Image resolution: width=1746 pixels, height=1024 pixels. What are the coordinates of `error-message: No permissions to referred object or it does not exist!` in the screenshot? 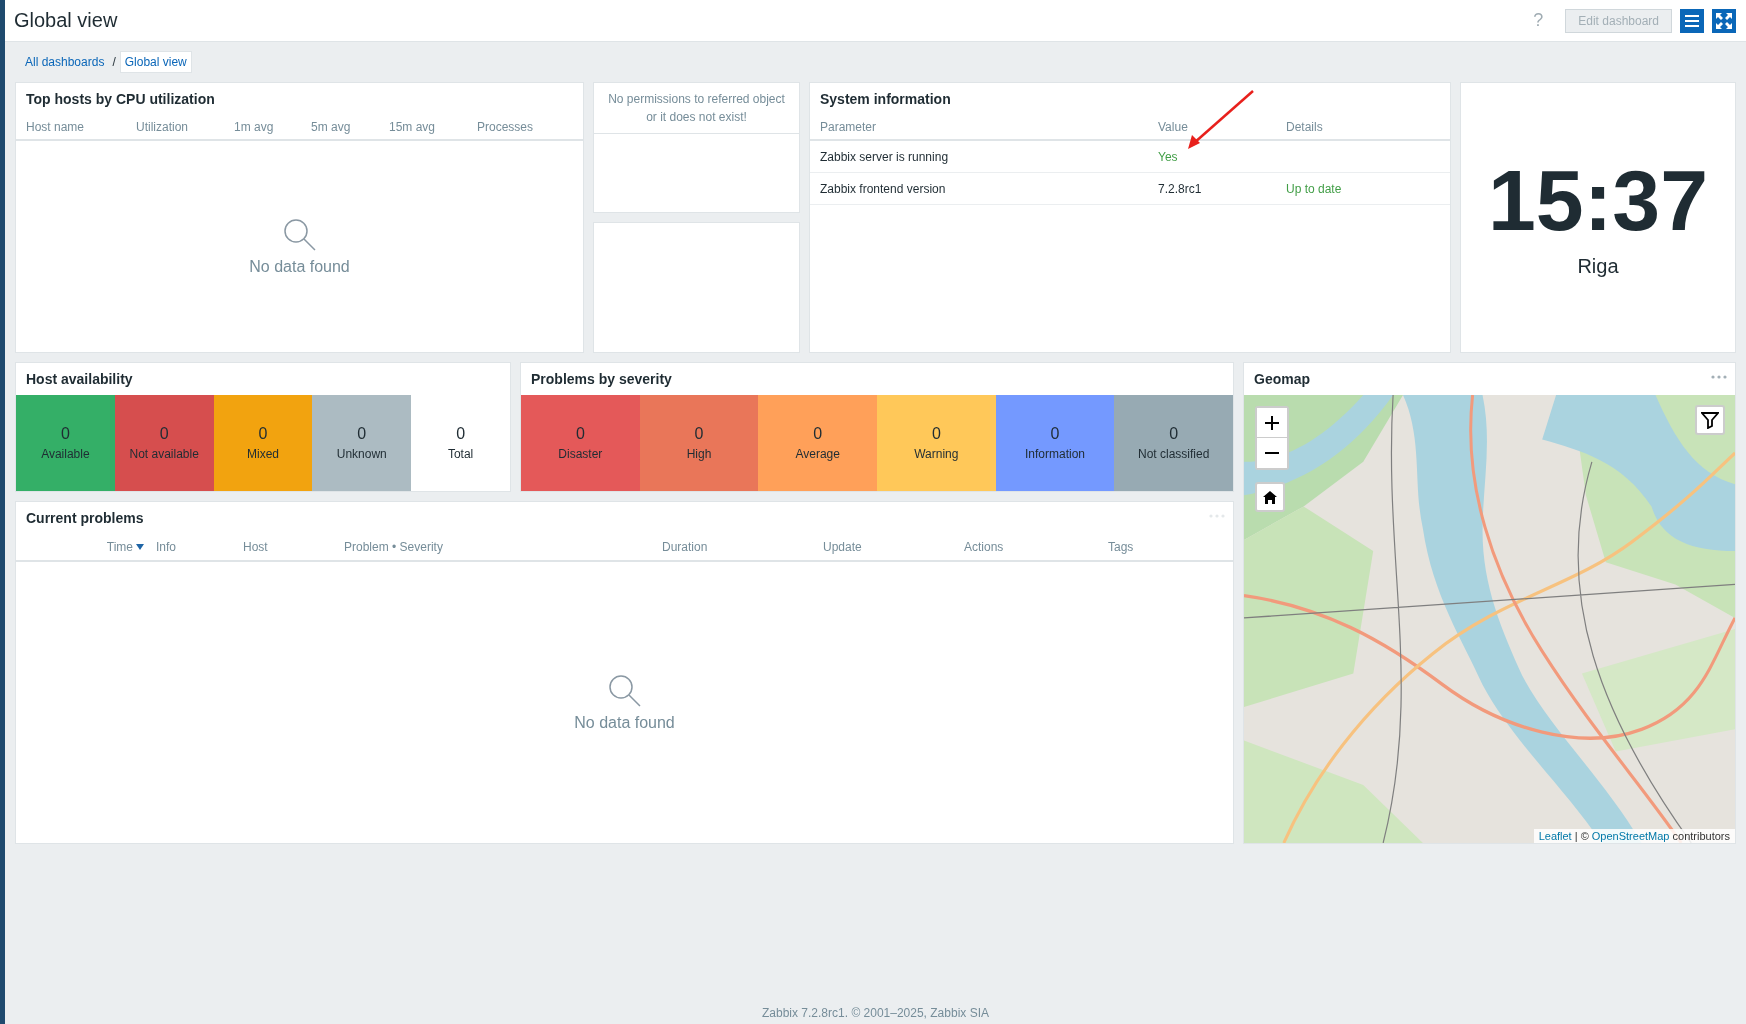 It's located at (696, 108).